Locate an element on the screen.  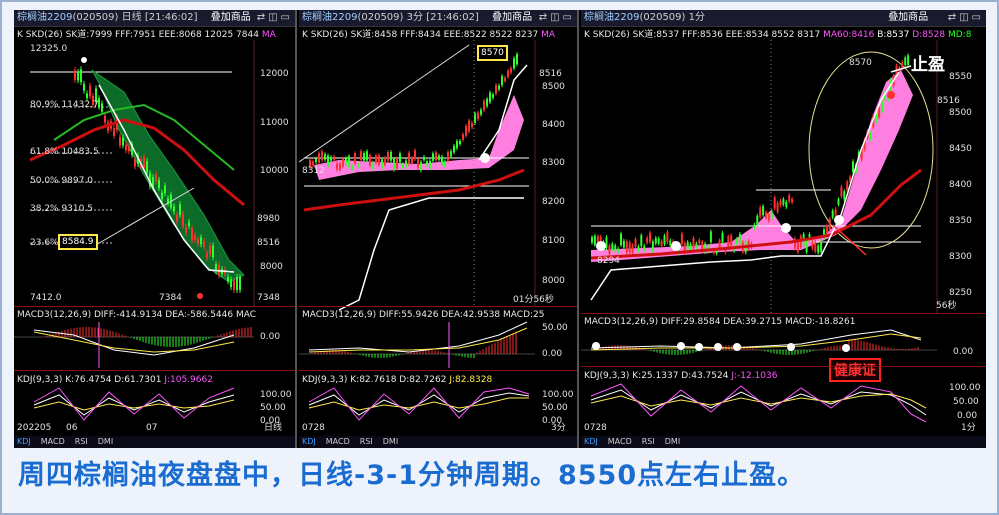
period-label: 1分 is located at coordinates (968, 428).